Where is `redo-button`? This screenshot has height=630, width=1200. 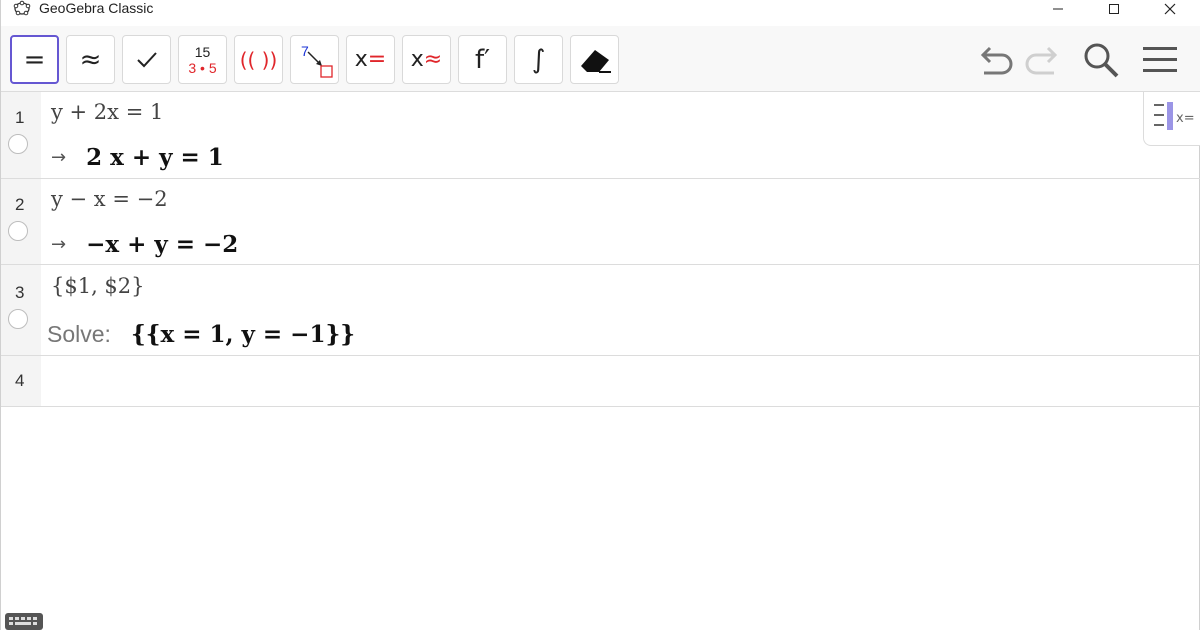 redo-button is located at coordinates (1043, 60).